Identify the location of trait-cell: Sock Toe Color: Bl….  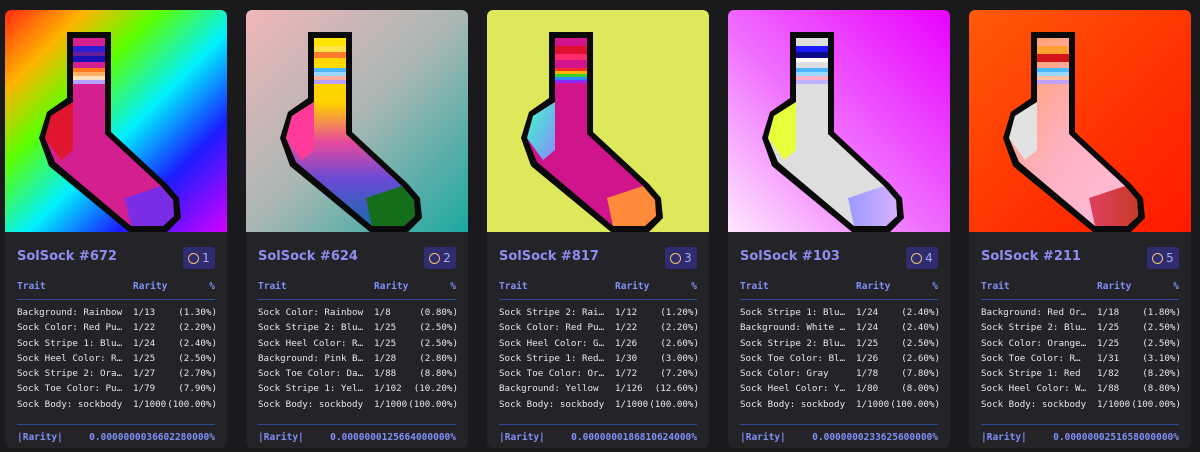
(793, 358).